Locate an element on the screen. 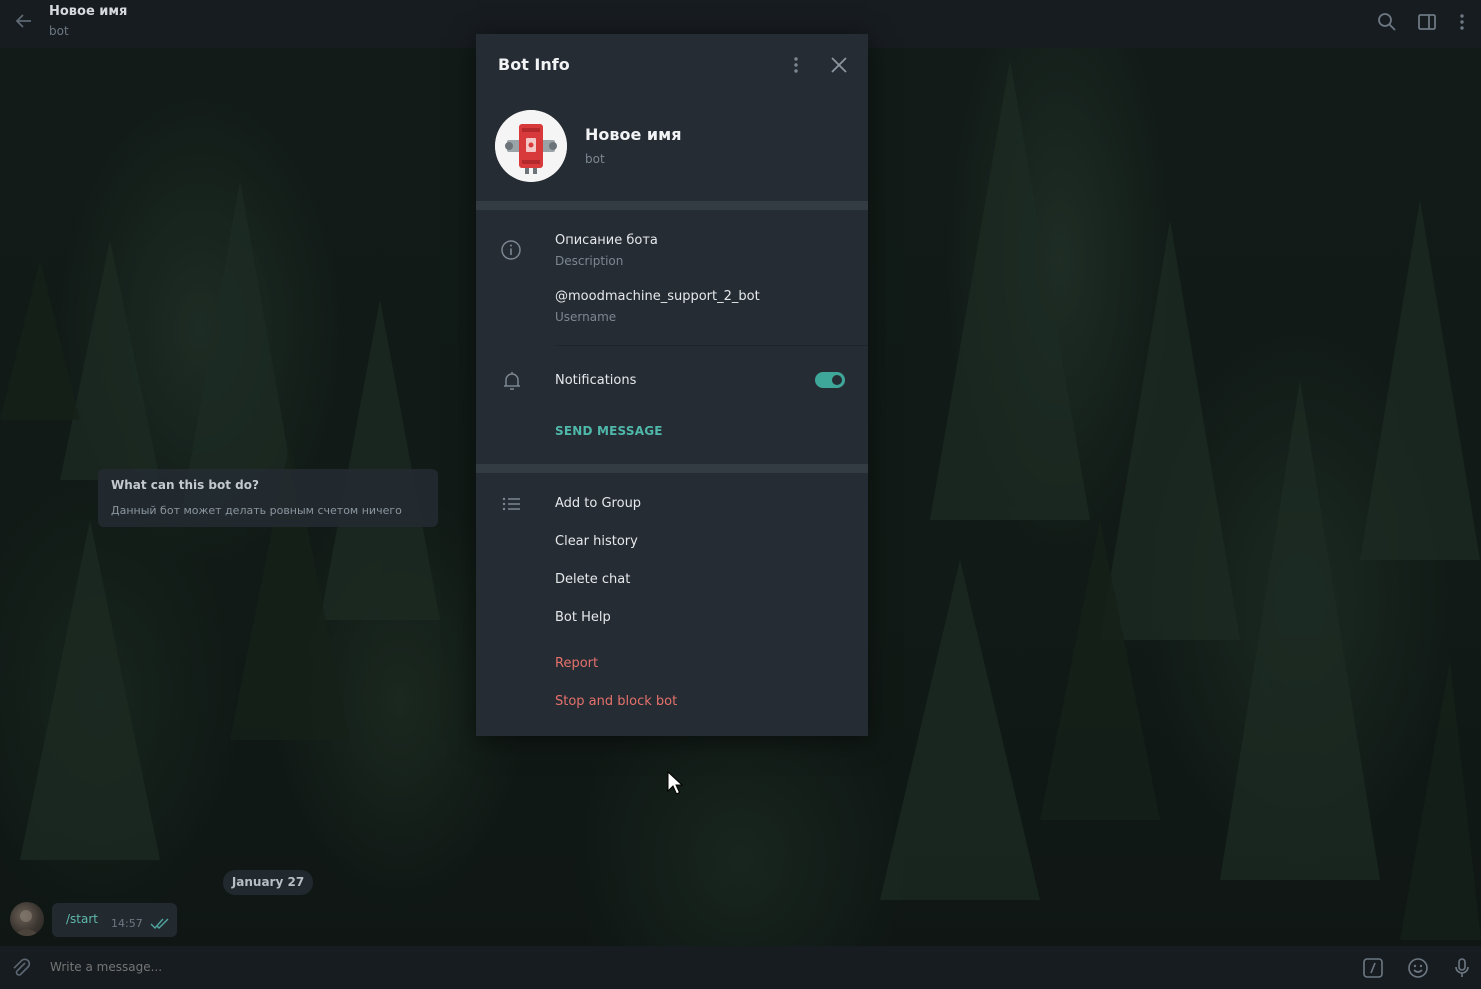 This screenshot has height=989, width=1481. bot-type: bot is located at coordinates (595, 159).